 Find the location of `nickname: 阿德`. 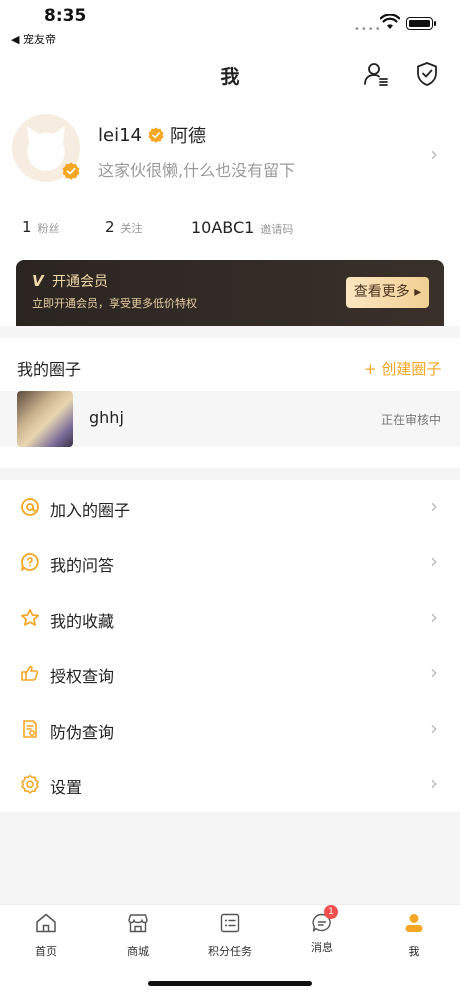

nickname: 阿德 is located at coordinates (187, 136).